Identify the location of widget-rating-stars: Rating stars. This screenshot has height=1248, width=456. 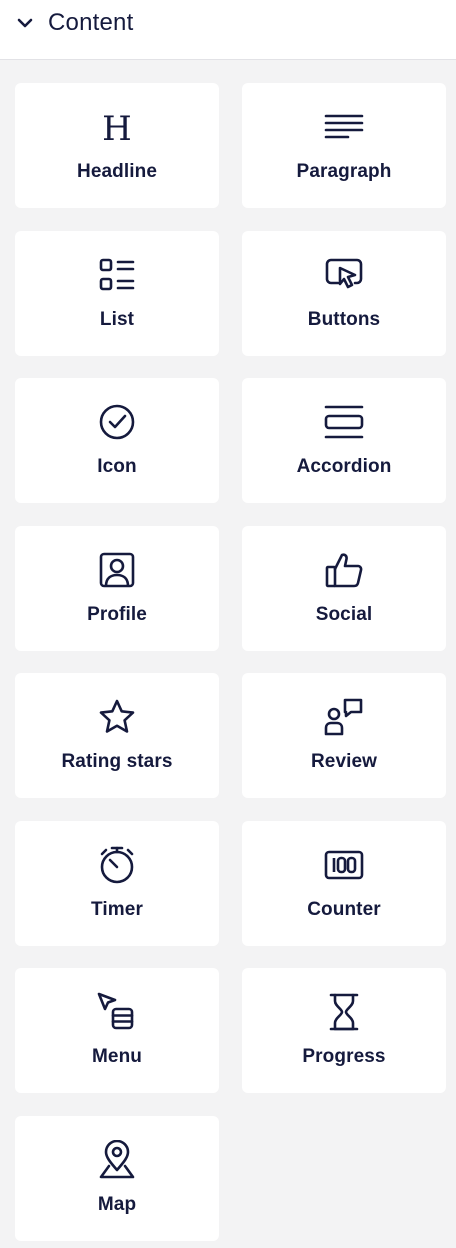
(117, 735).